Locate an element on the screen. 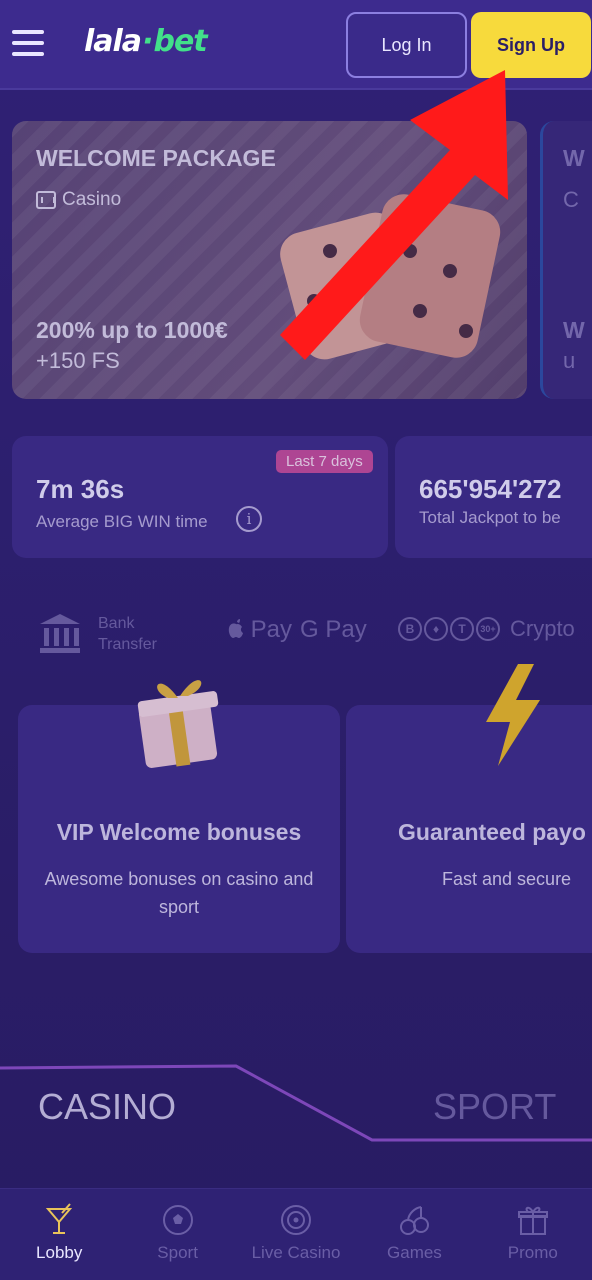 The image size is (592, 1280). casino-tab: CASINO is located at coordinates (107, 1107).